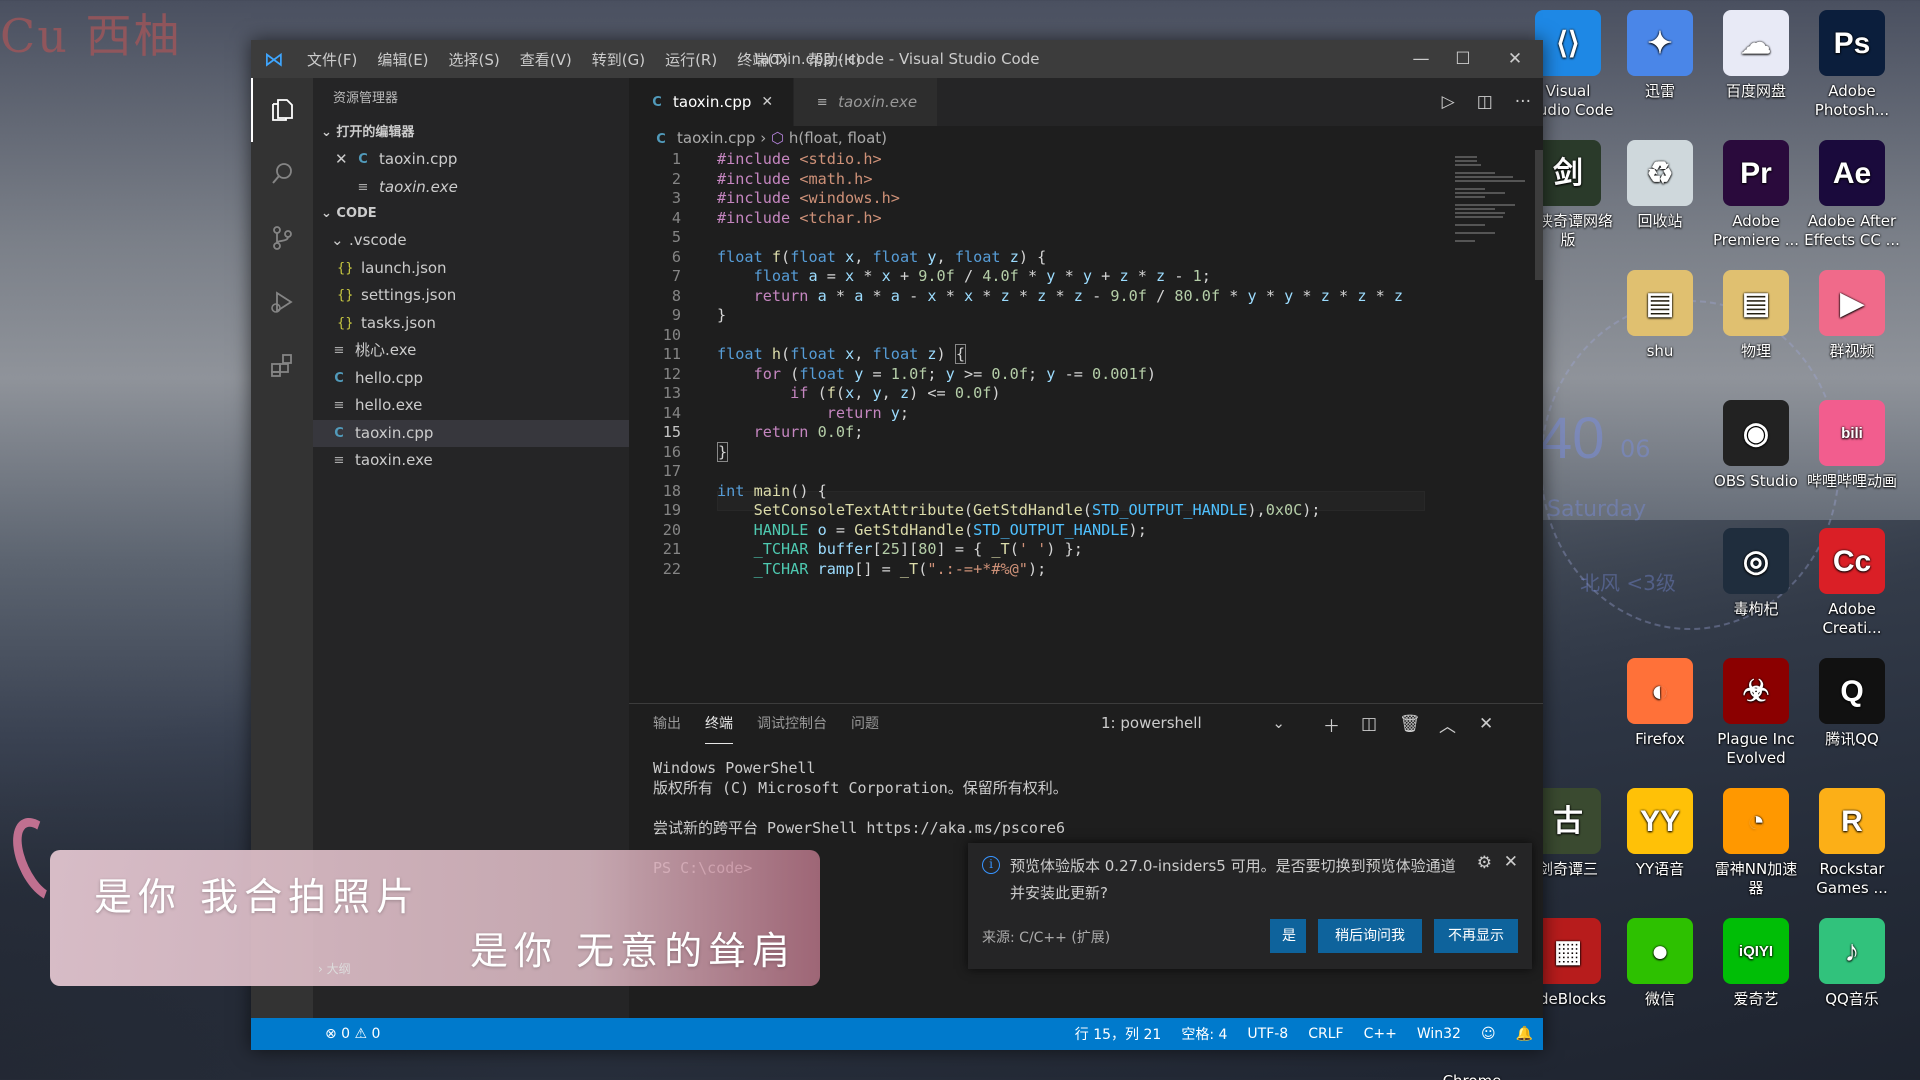 This screenshot has height=1080, width=1920. What do you see at coordinates (1410, 724) in the screenshot?
I see `trash-icon: 🗑` at bounding box center [1410, 724].